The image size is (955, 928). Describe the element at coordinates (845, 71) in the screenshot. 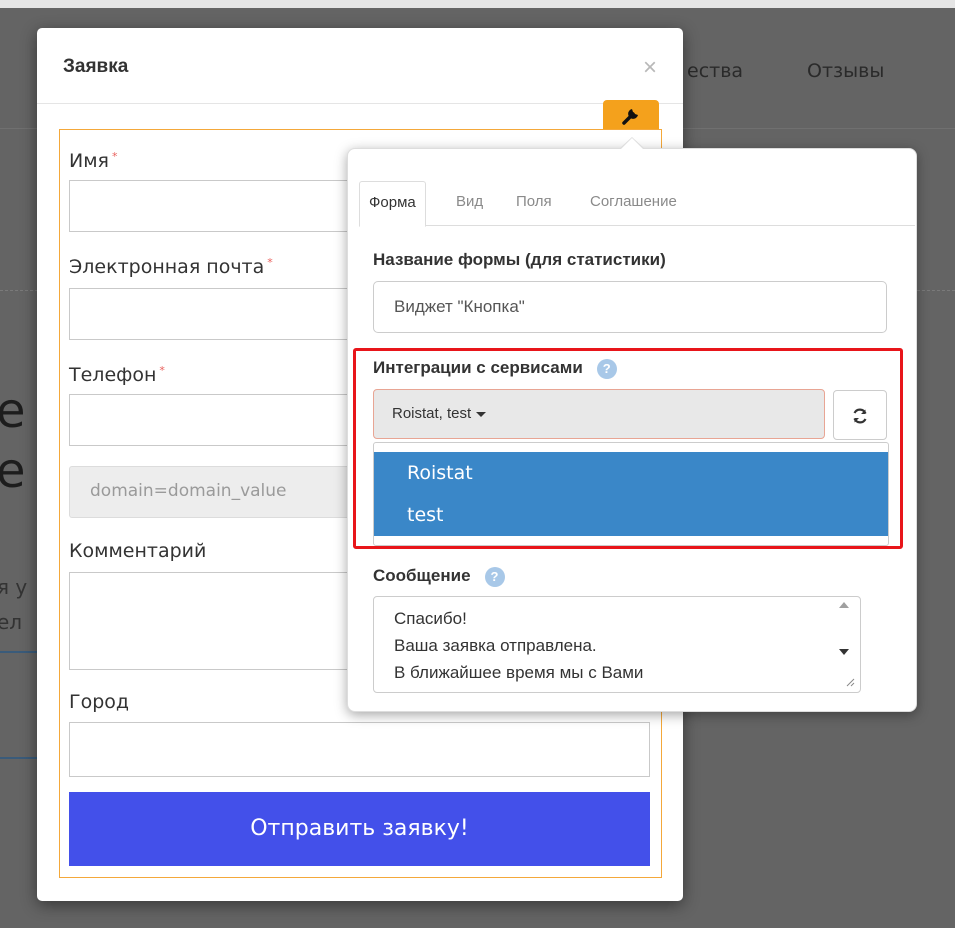

I see `bg-nav-item-reviews: Отзывы` at that location.